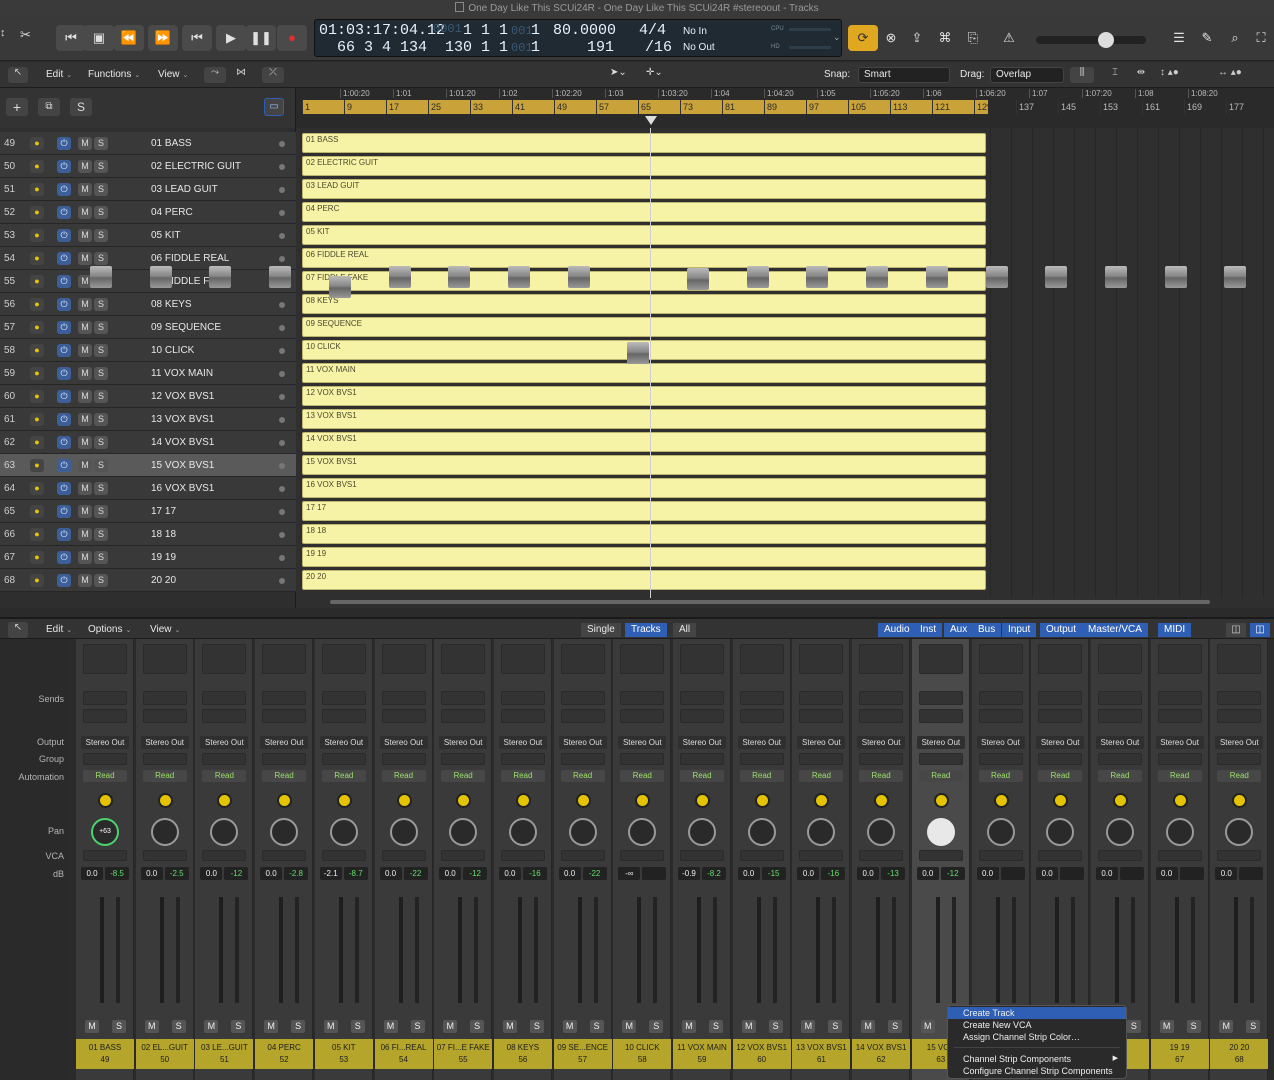  I want to click on channel-strip: Stereo Out Read 0.0 M S 20 20 68, so click(1239, 673).